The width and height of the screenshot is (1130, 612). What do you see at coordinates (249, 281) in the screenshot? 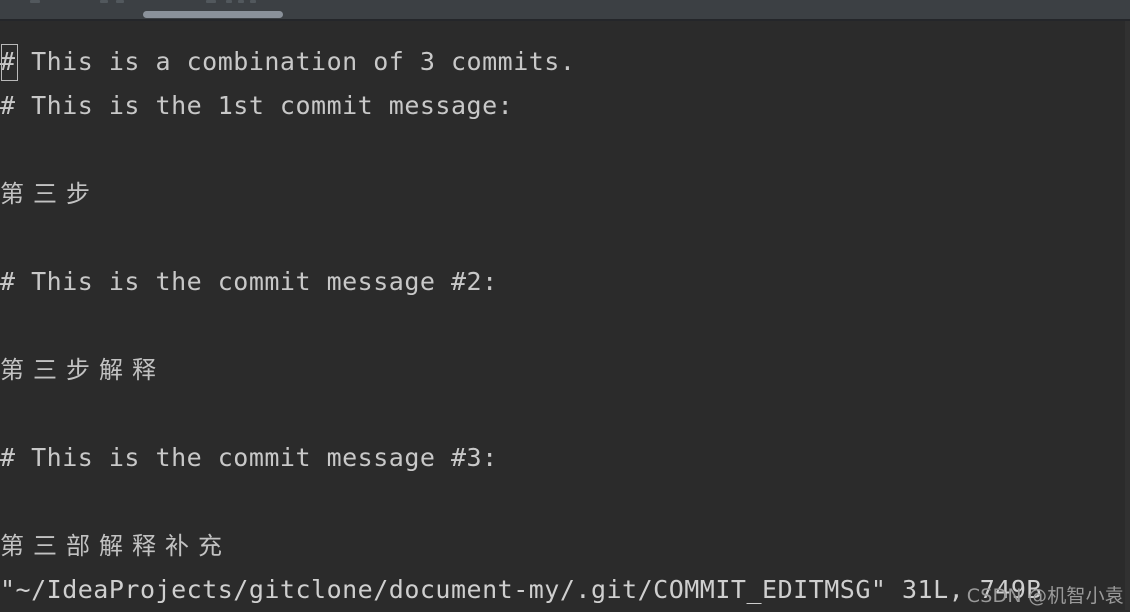
I see `editor-line-6: # This is the commit message #2:` at bounding box center [249, 281].